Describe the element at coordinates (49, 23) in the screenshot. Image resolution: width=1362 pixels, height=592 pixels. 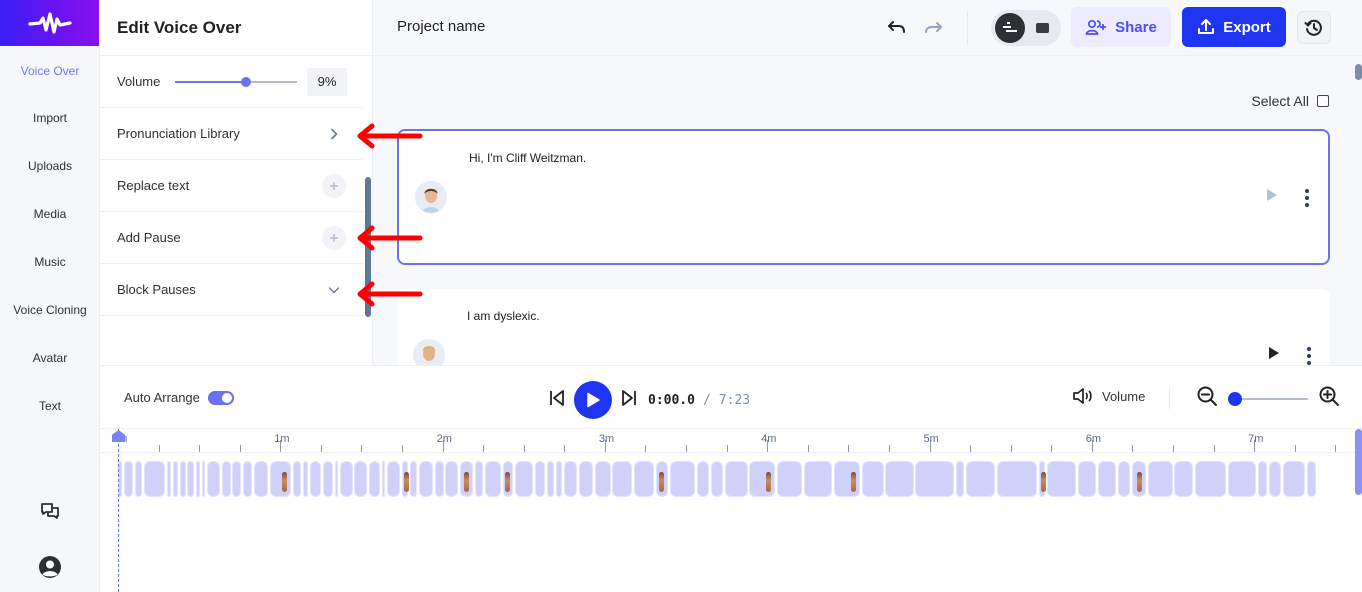
I see `app-logo` at that location.